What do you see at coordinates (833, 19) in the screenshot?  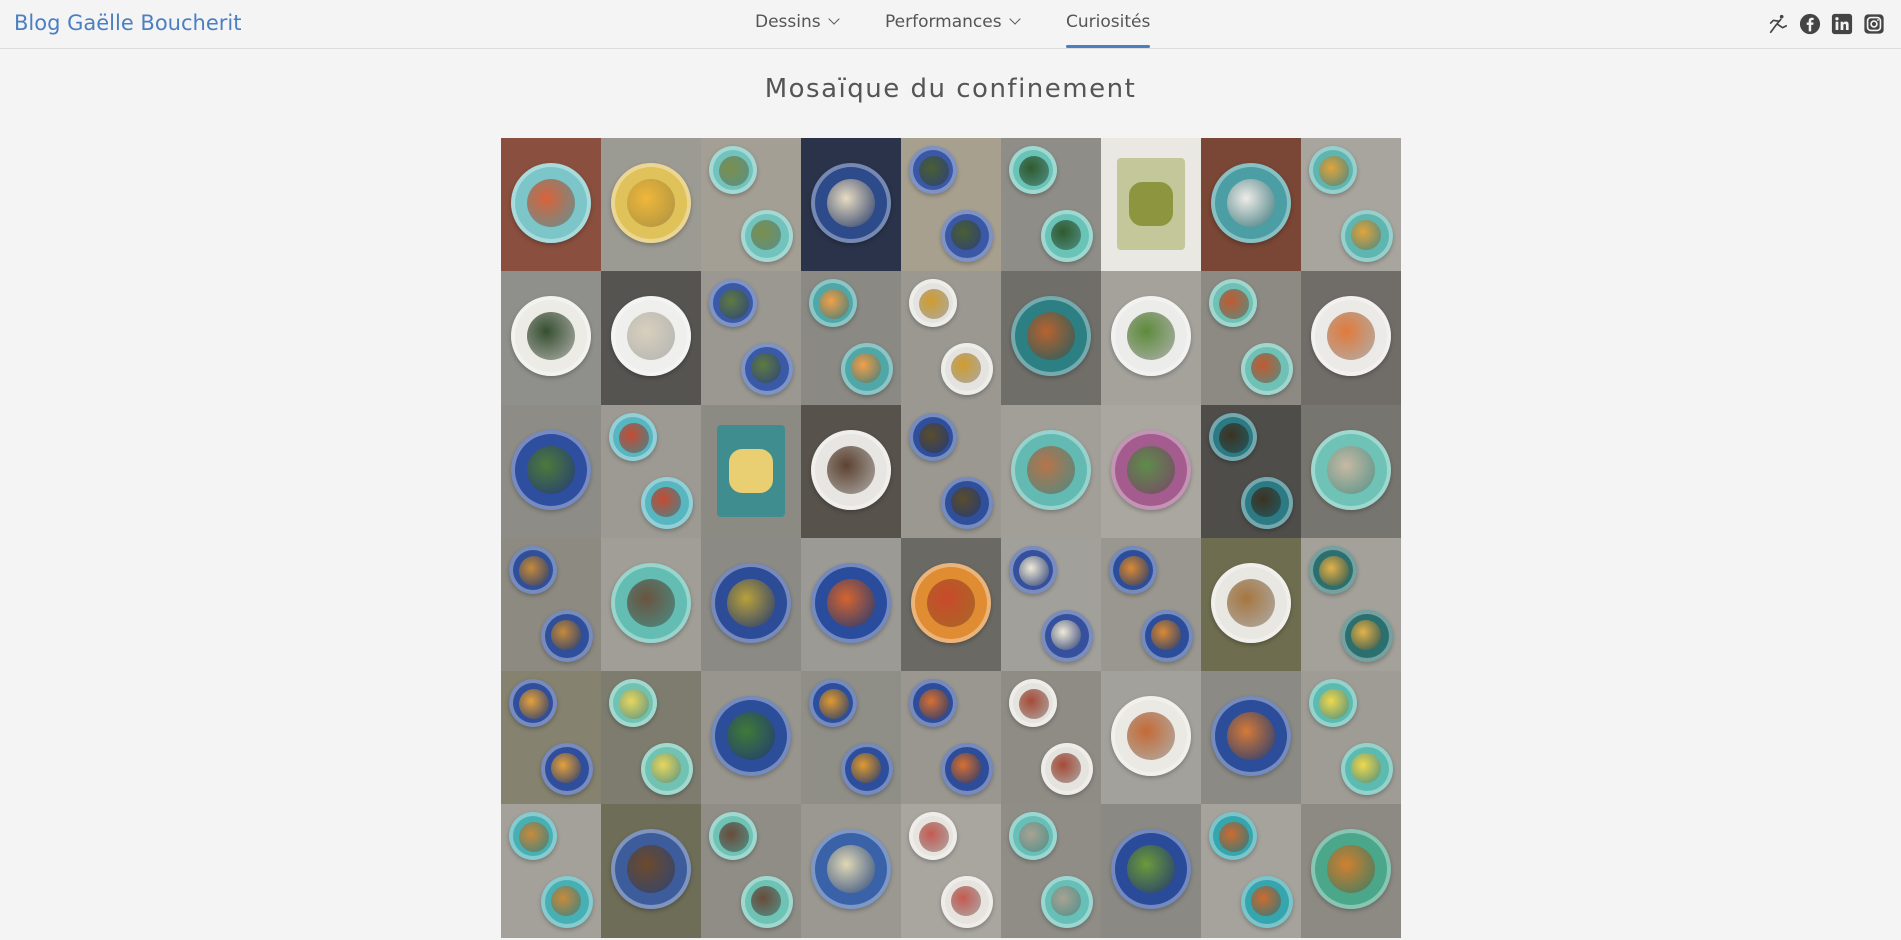 I see `chevron-down-icon` at bounding box center [833, 19].